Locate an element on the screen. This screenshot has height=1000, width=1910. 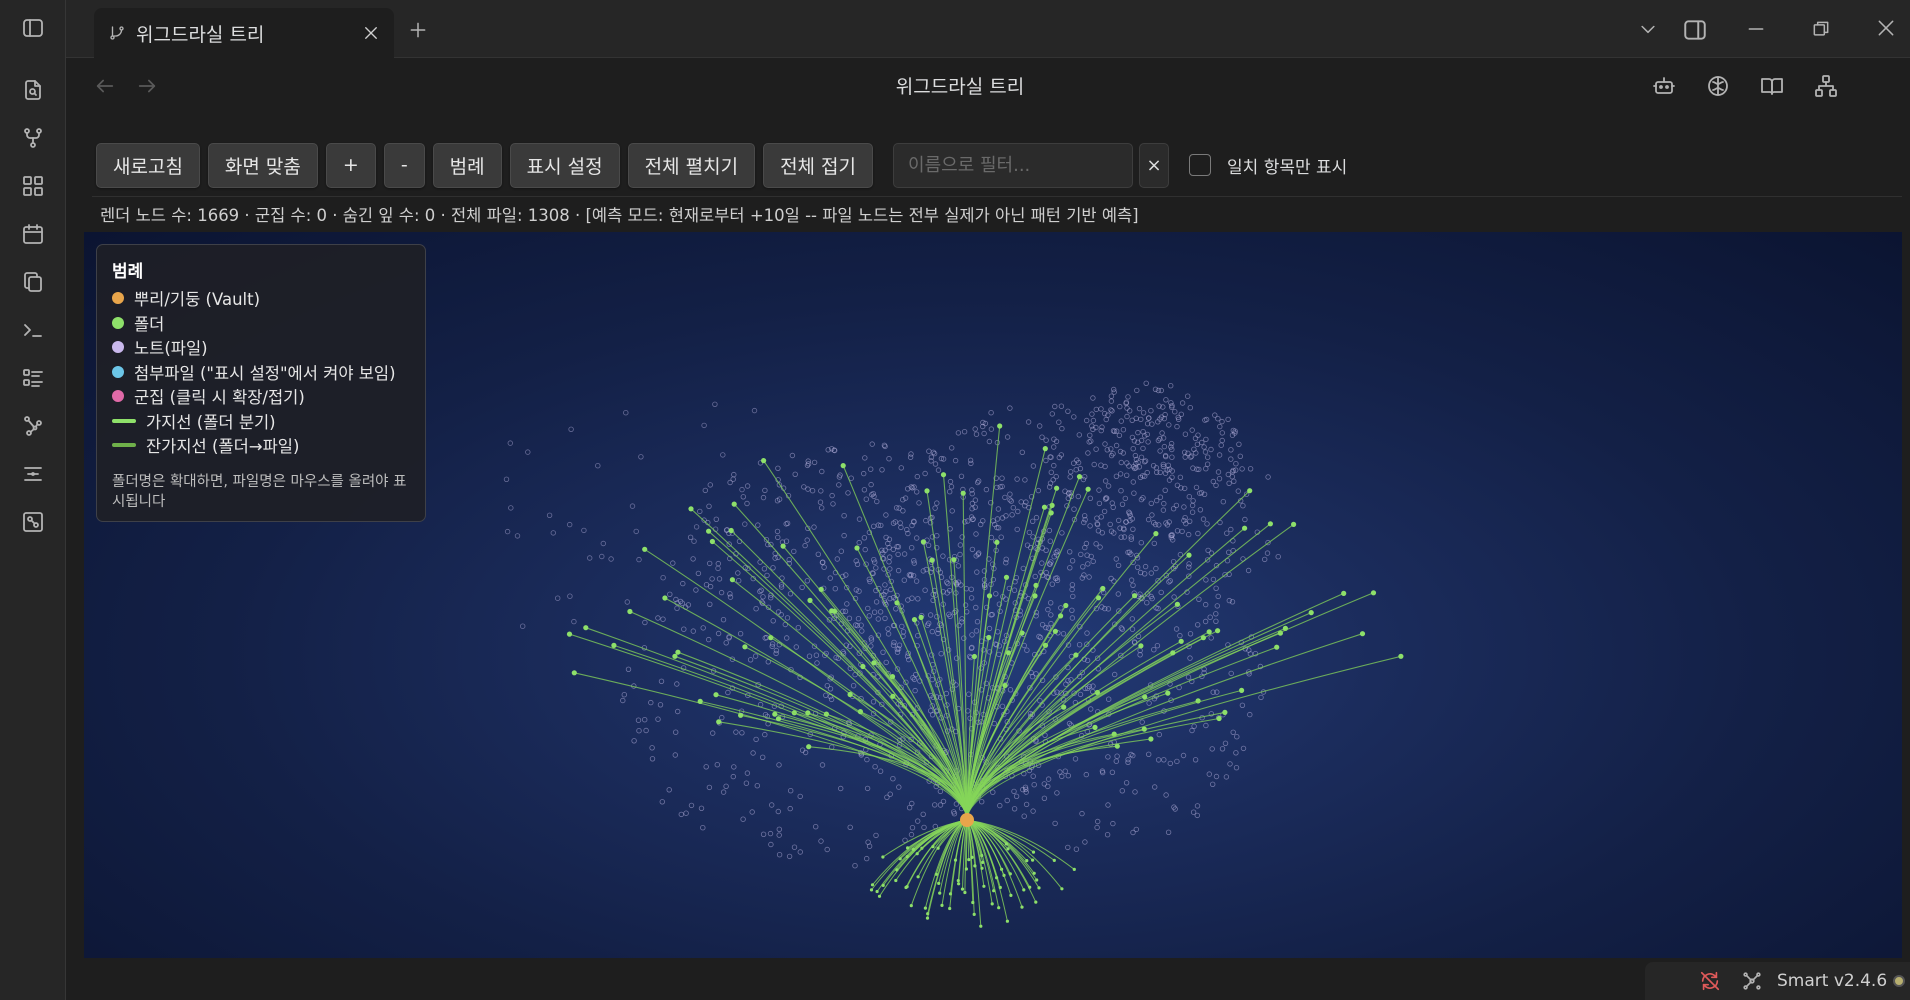
close-tab-icon is located at coordinates (371, 33).